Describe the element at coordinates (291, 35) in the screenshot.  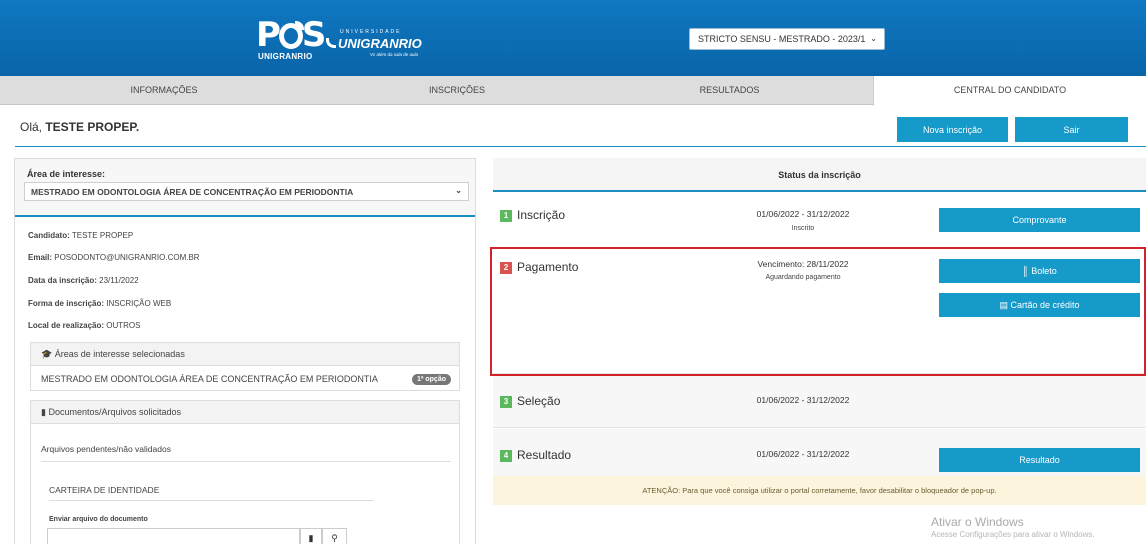
I see `pos-logo: PS` at that location.